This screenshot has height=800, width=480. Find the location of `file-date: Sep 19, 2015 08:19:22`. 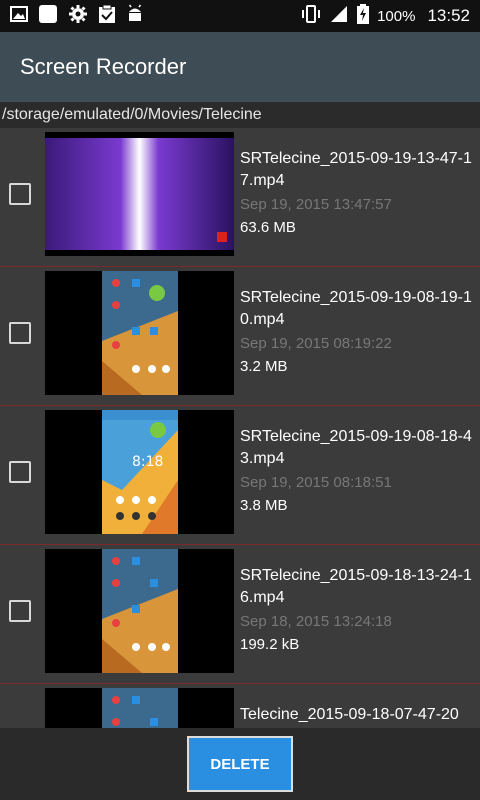

file-date: Sep 19, 2015 08:19:22 is located at coordinates (316, 343).